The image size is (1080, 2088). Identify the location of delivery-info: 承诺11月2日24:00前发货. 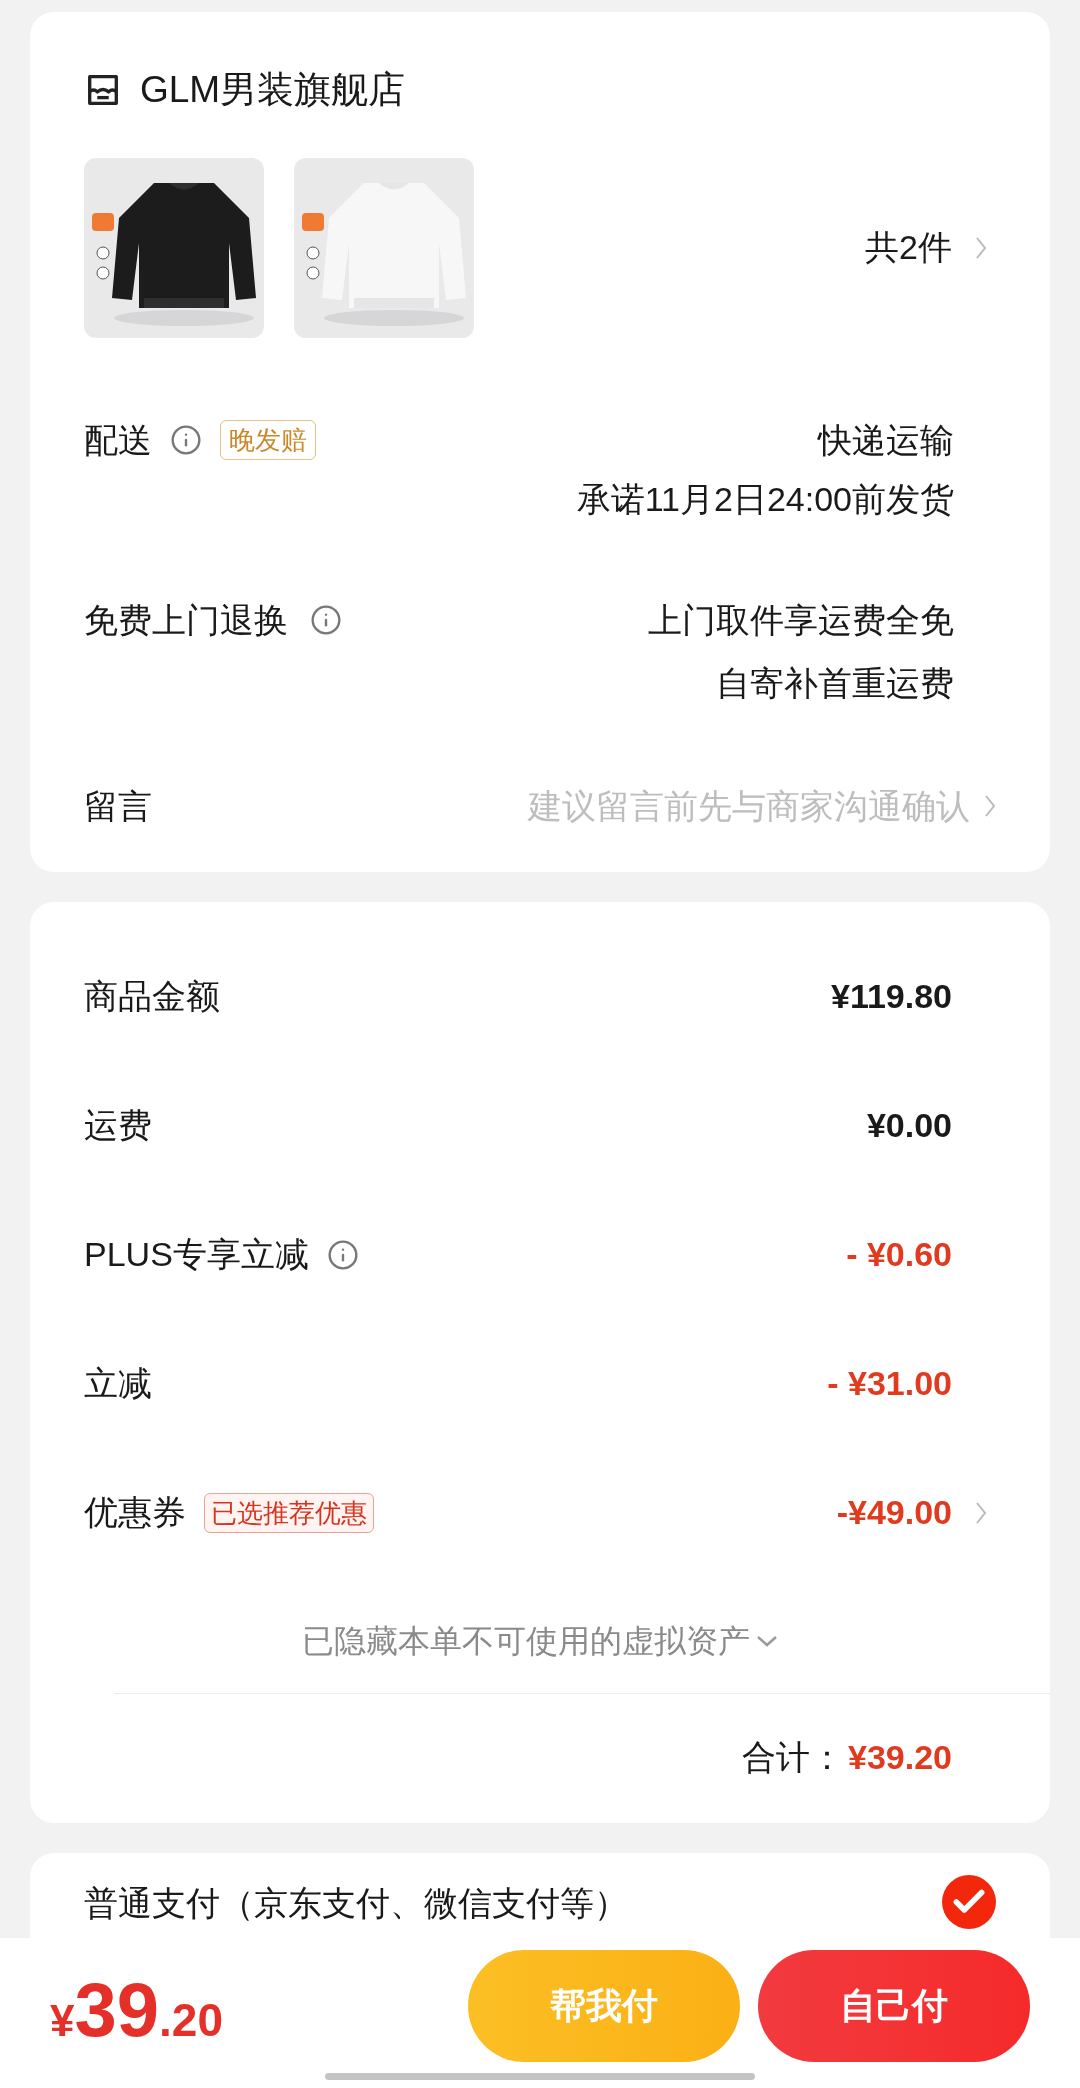
(765, 499).